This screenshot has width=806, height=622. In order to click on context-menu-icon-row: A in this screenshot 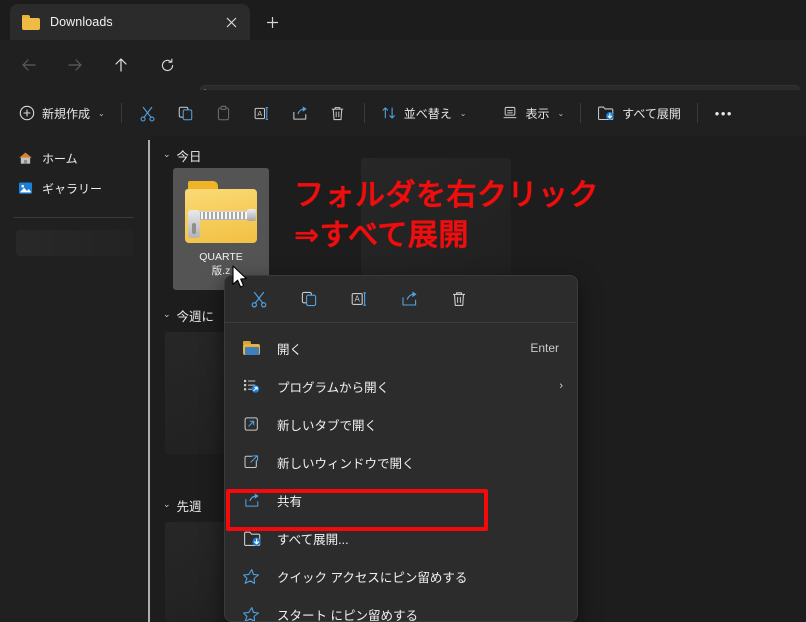, I will do `click(401, 299)`.